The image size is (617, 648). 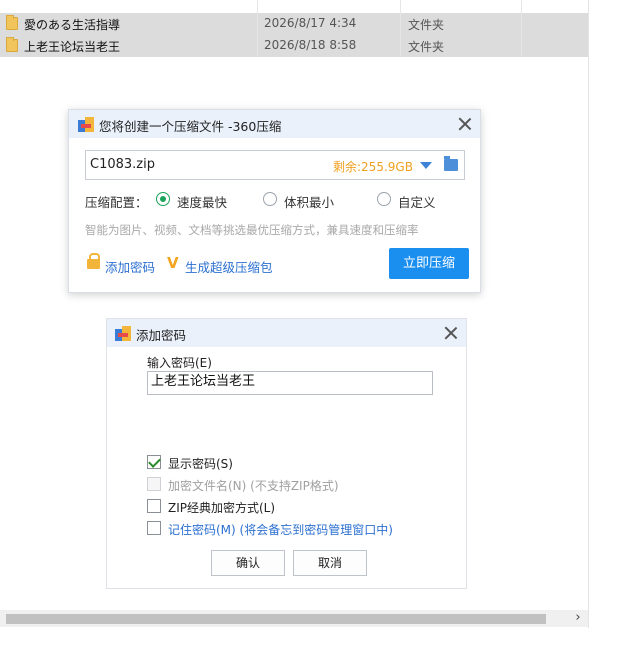 I want to click on scrollbar-thumb, so click(x=276, y=619).